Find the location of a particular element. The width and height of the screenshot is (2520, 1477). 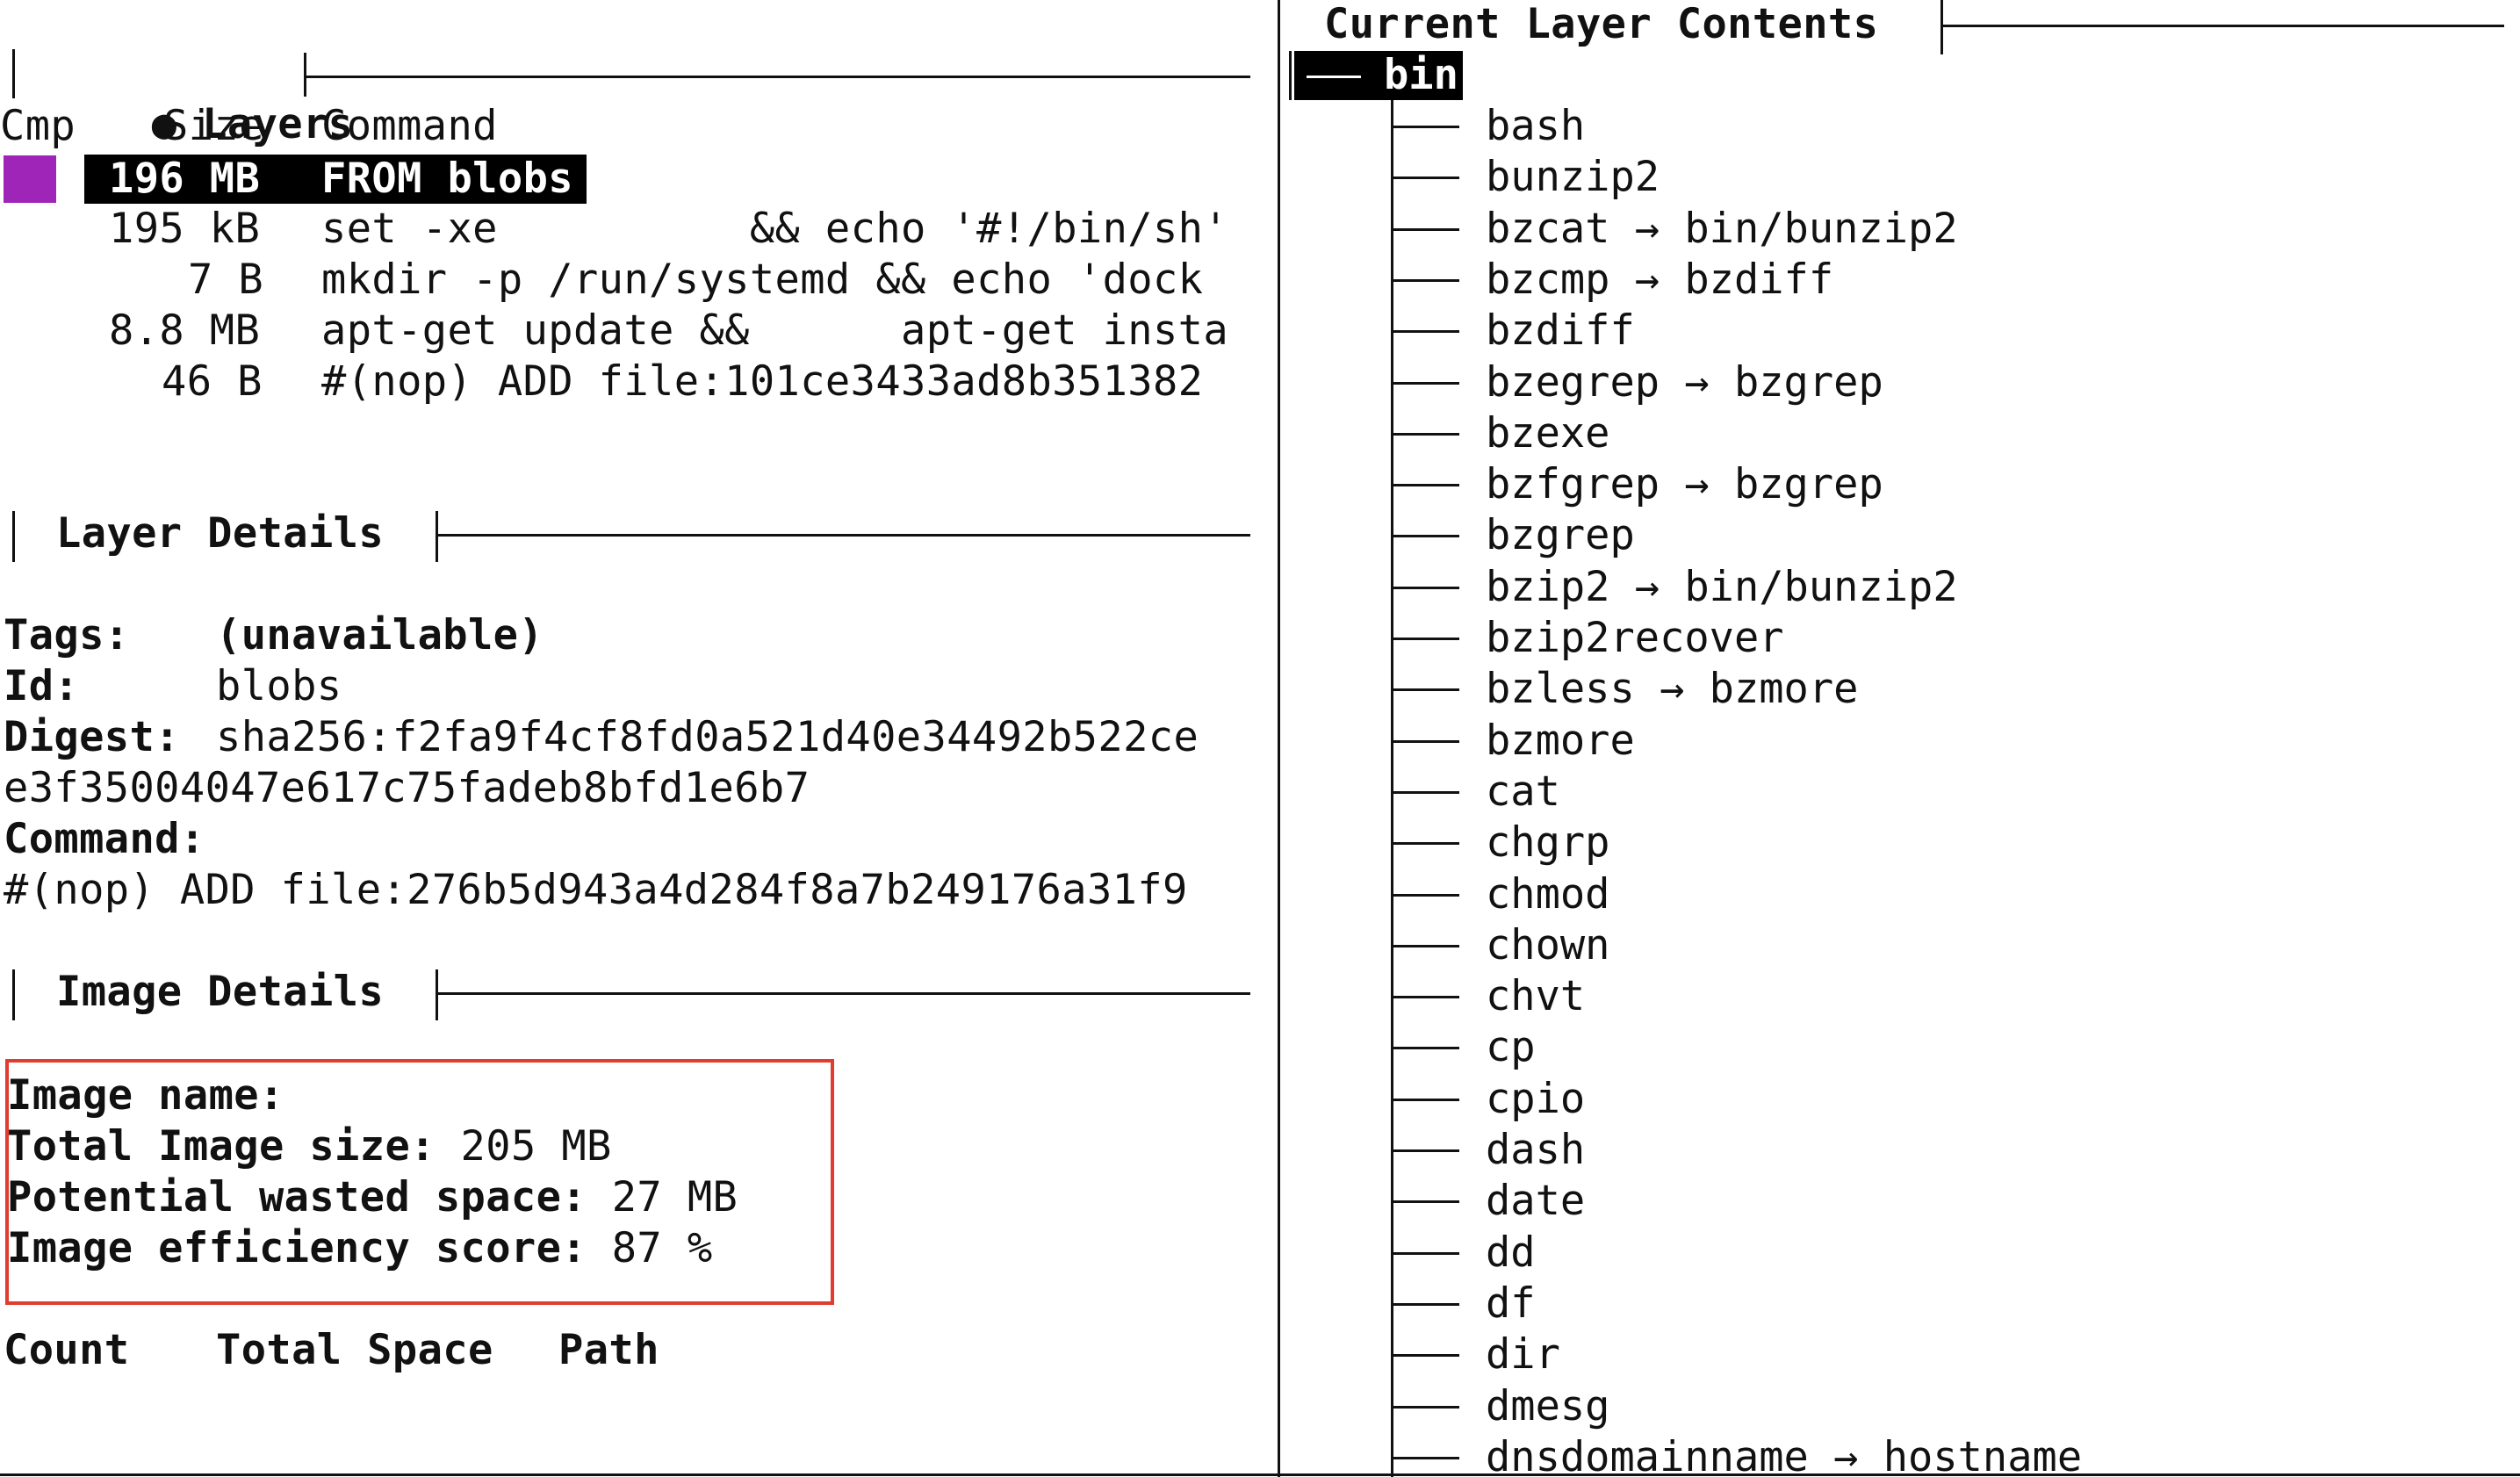

tree-entry-label: cp is located at coordinates (1511, 1048).